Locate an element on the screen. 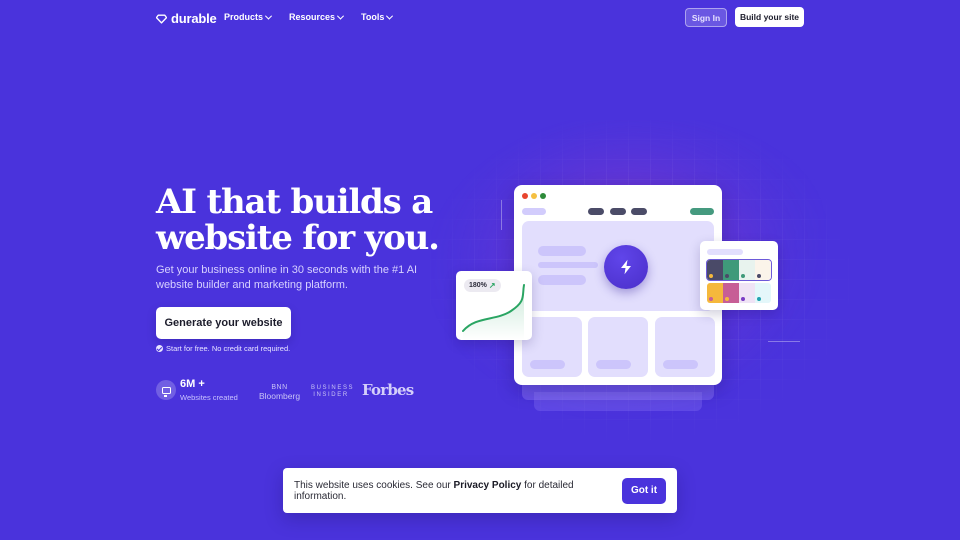 This screenshot has width=960, height=540. check-circle-icon is located at coordinates (159, 348).